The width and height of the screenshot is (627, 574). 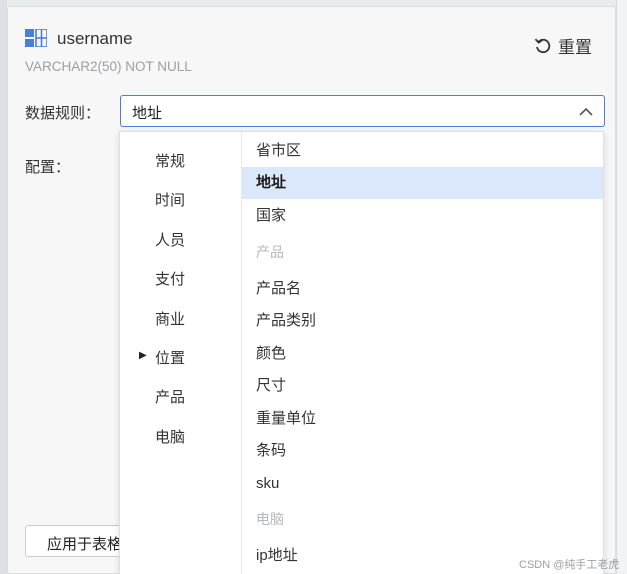 What do you see at coordinates (147, 113) in the screenshot?
I see `data-rule-value: 地址` at bounding box center [147, 113].